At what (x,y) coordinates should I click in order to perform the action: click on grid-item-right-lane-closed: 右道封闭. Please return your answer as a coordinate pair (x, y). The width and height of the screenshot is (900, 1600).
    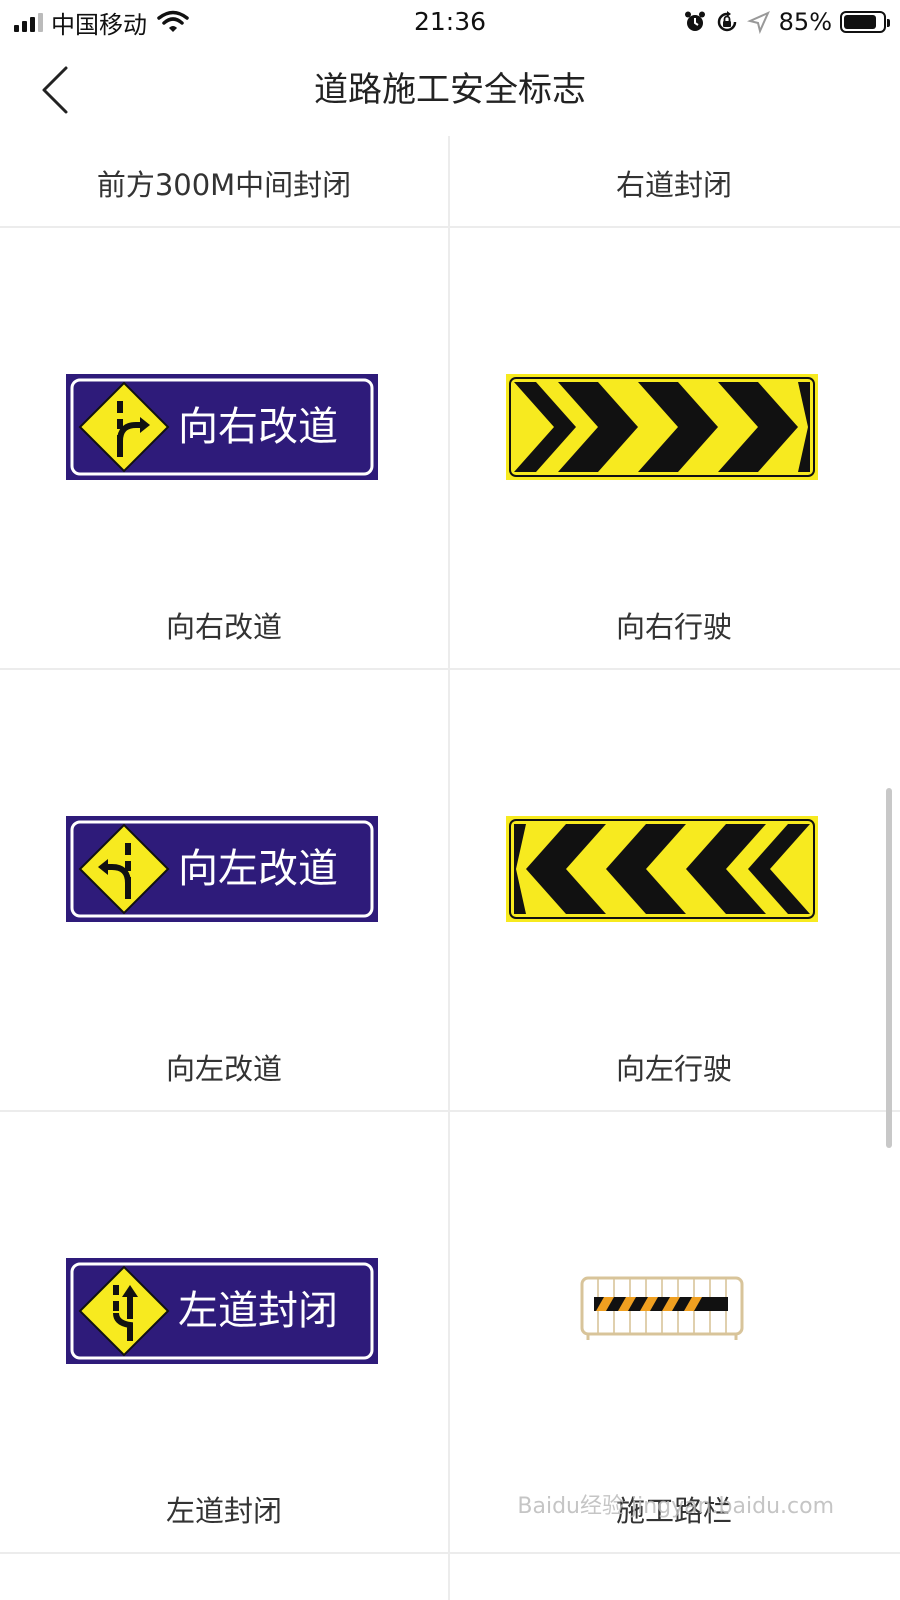
    Looking at the image, I should click on (674, 181).